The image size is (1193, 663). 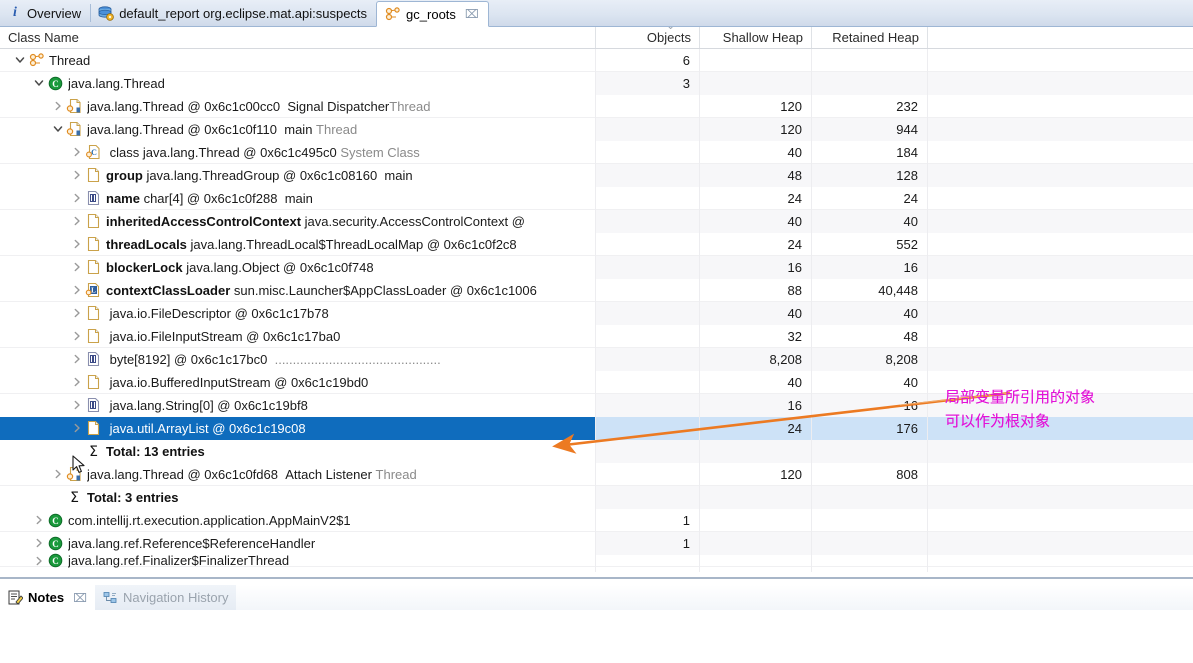 I want to click on tab-overview: i Overview, so click(x=45, y=13).